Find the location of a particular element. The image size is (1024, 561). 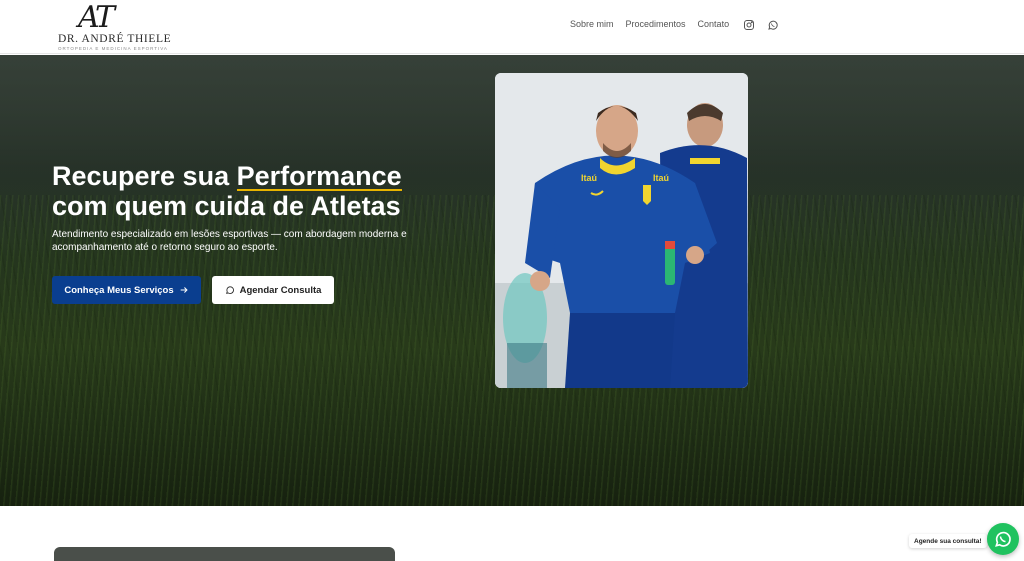

arrow-right-icon is located at coordinates (184, 290).